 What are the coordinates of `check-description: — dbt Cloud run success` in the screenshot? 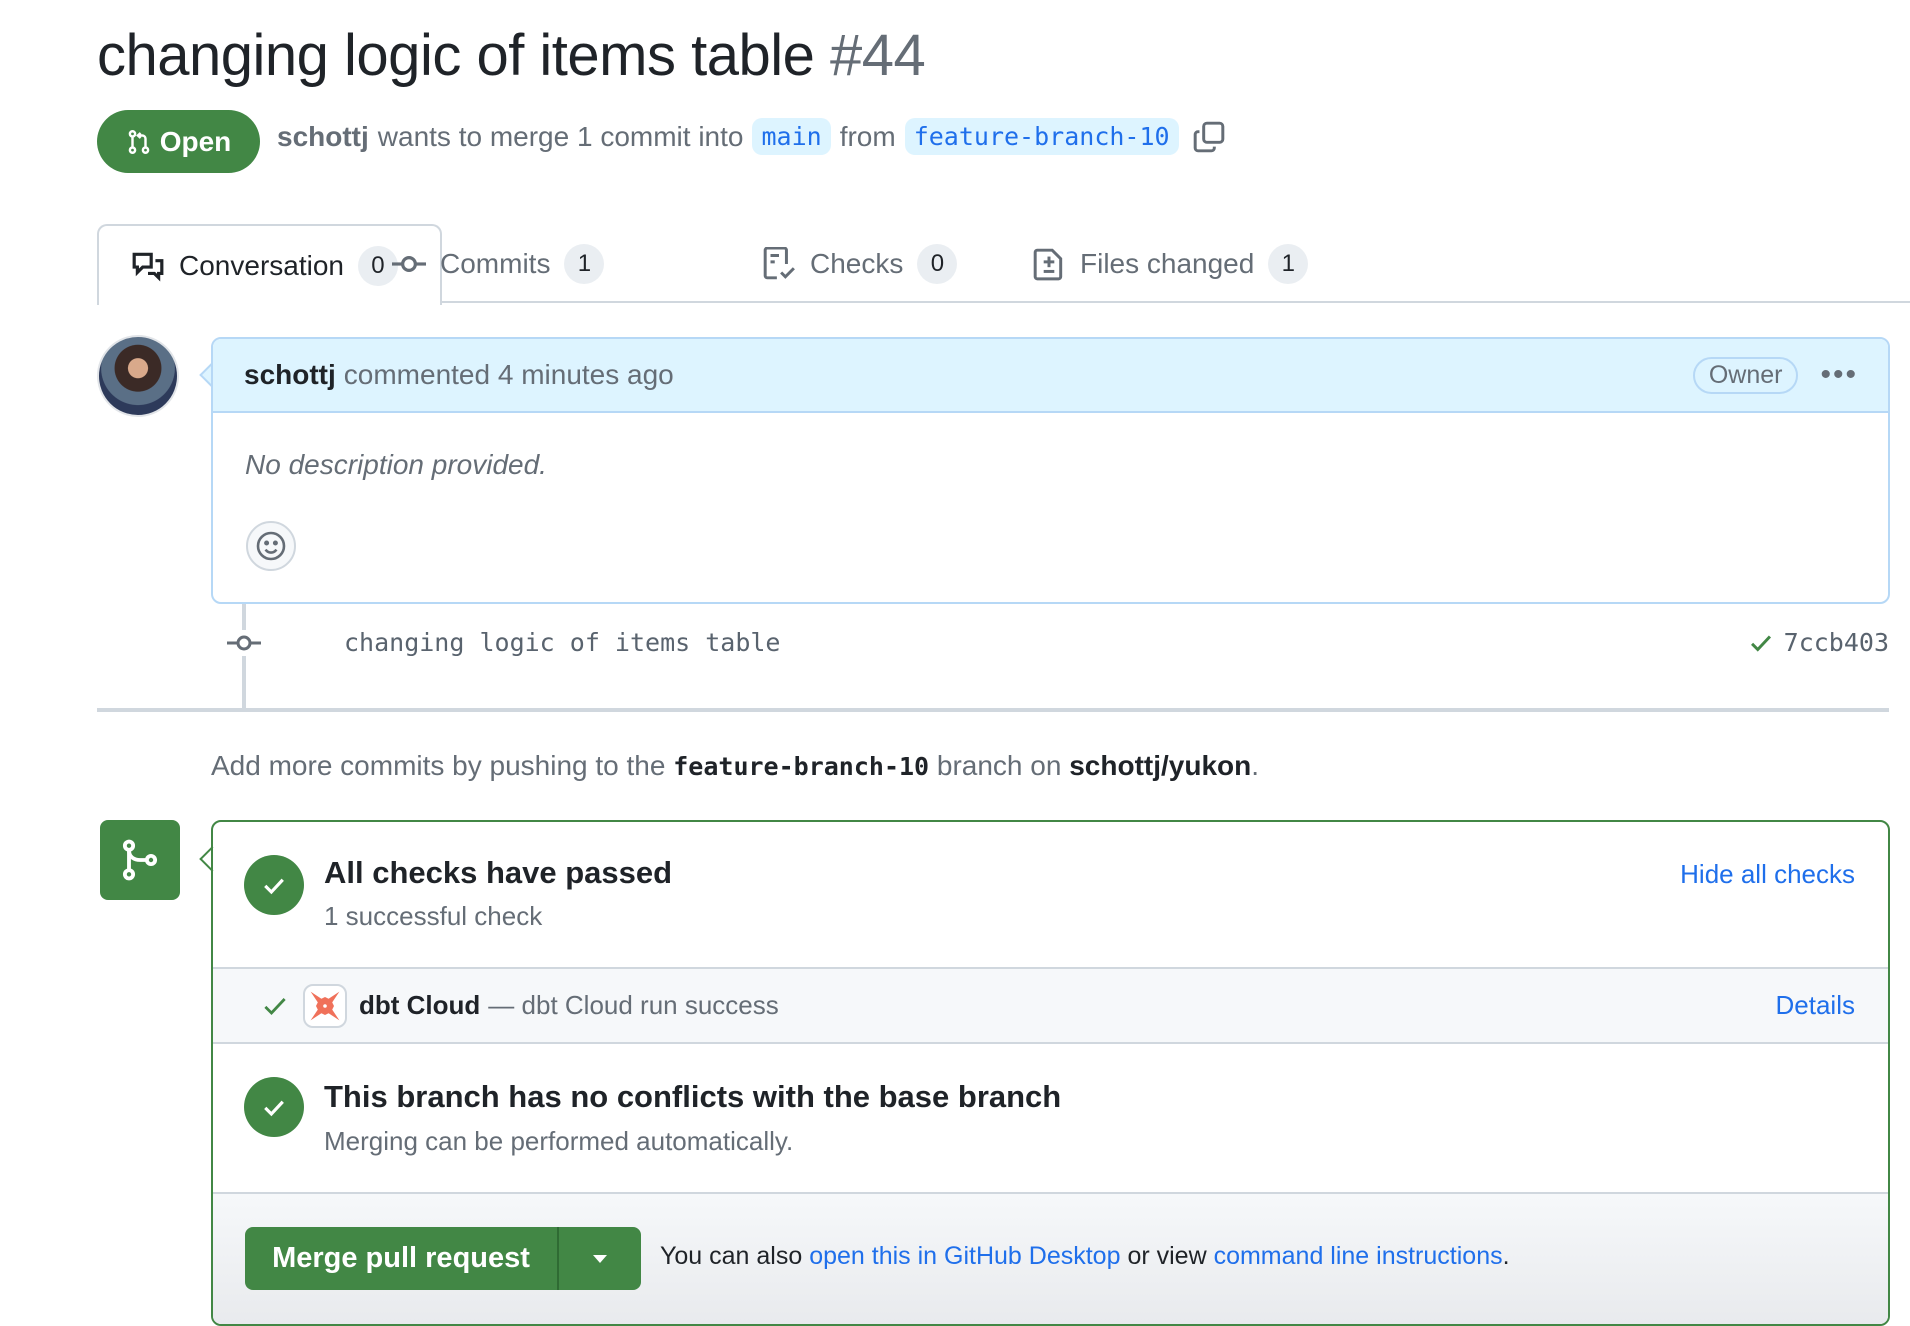 It's located at (633, 1005).